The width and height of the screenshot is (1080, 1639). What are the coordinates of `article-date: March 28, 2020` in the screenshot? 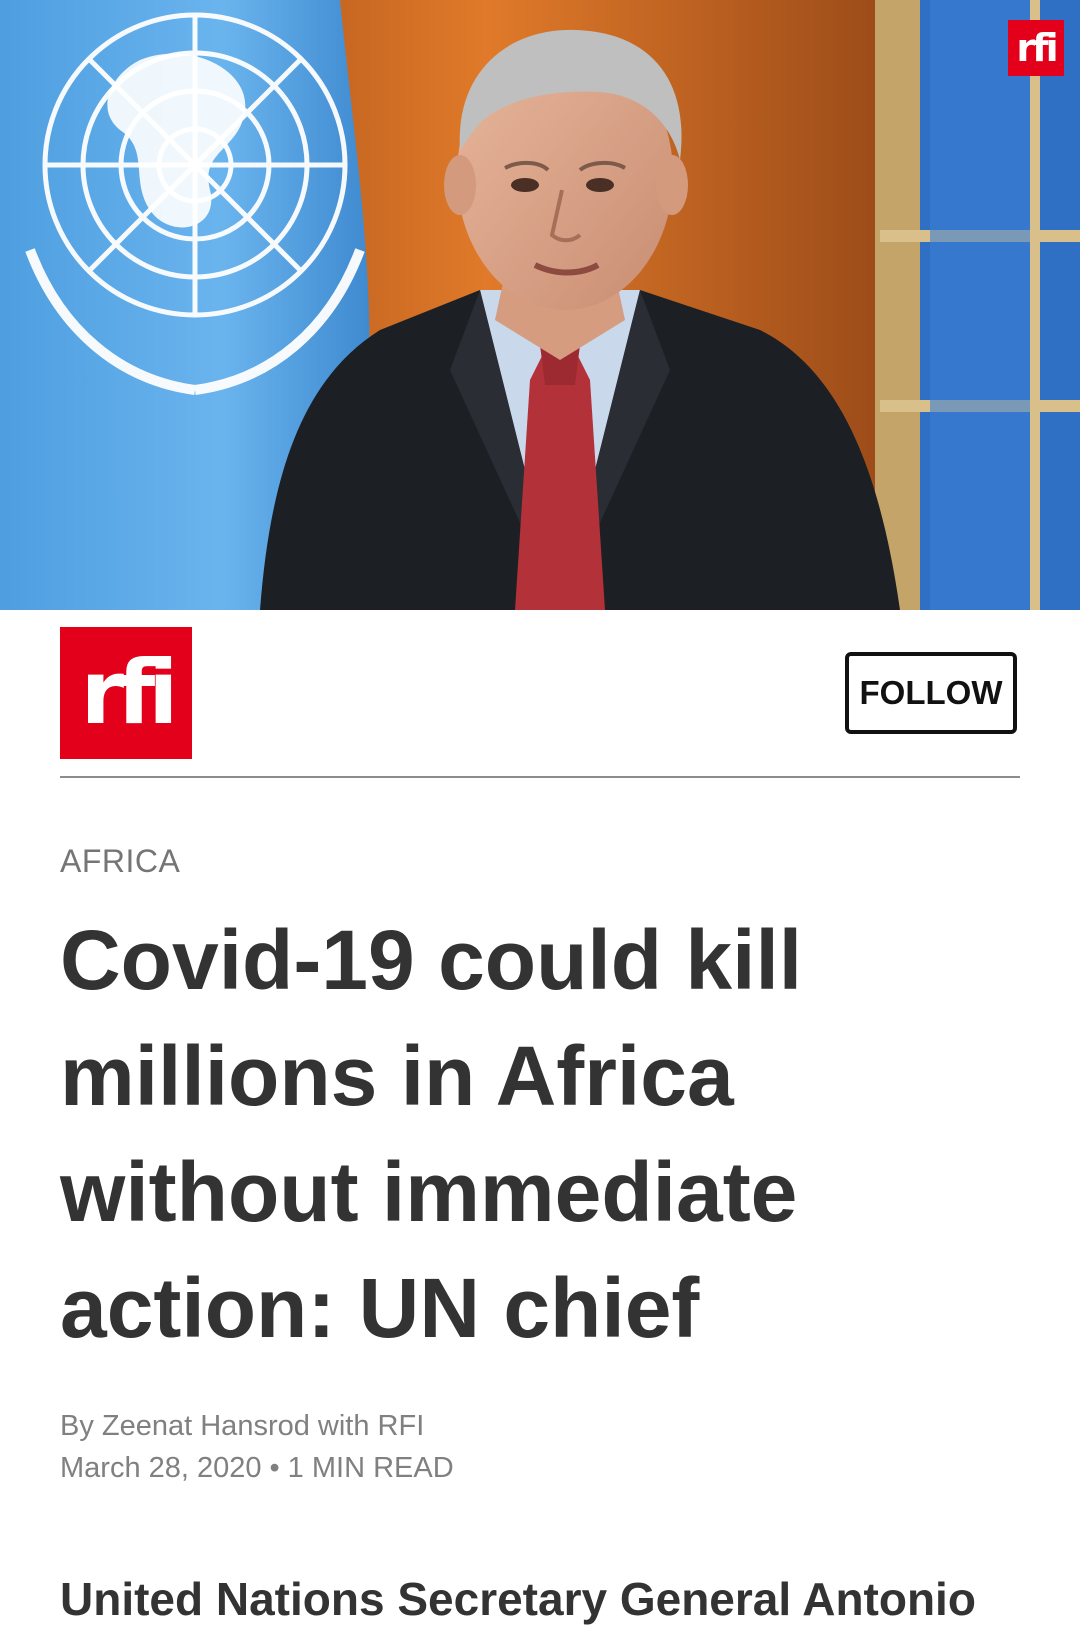 It's located at (161, 1468).